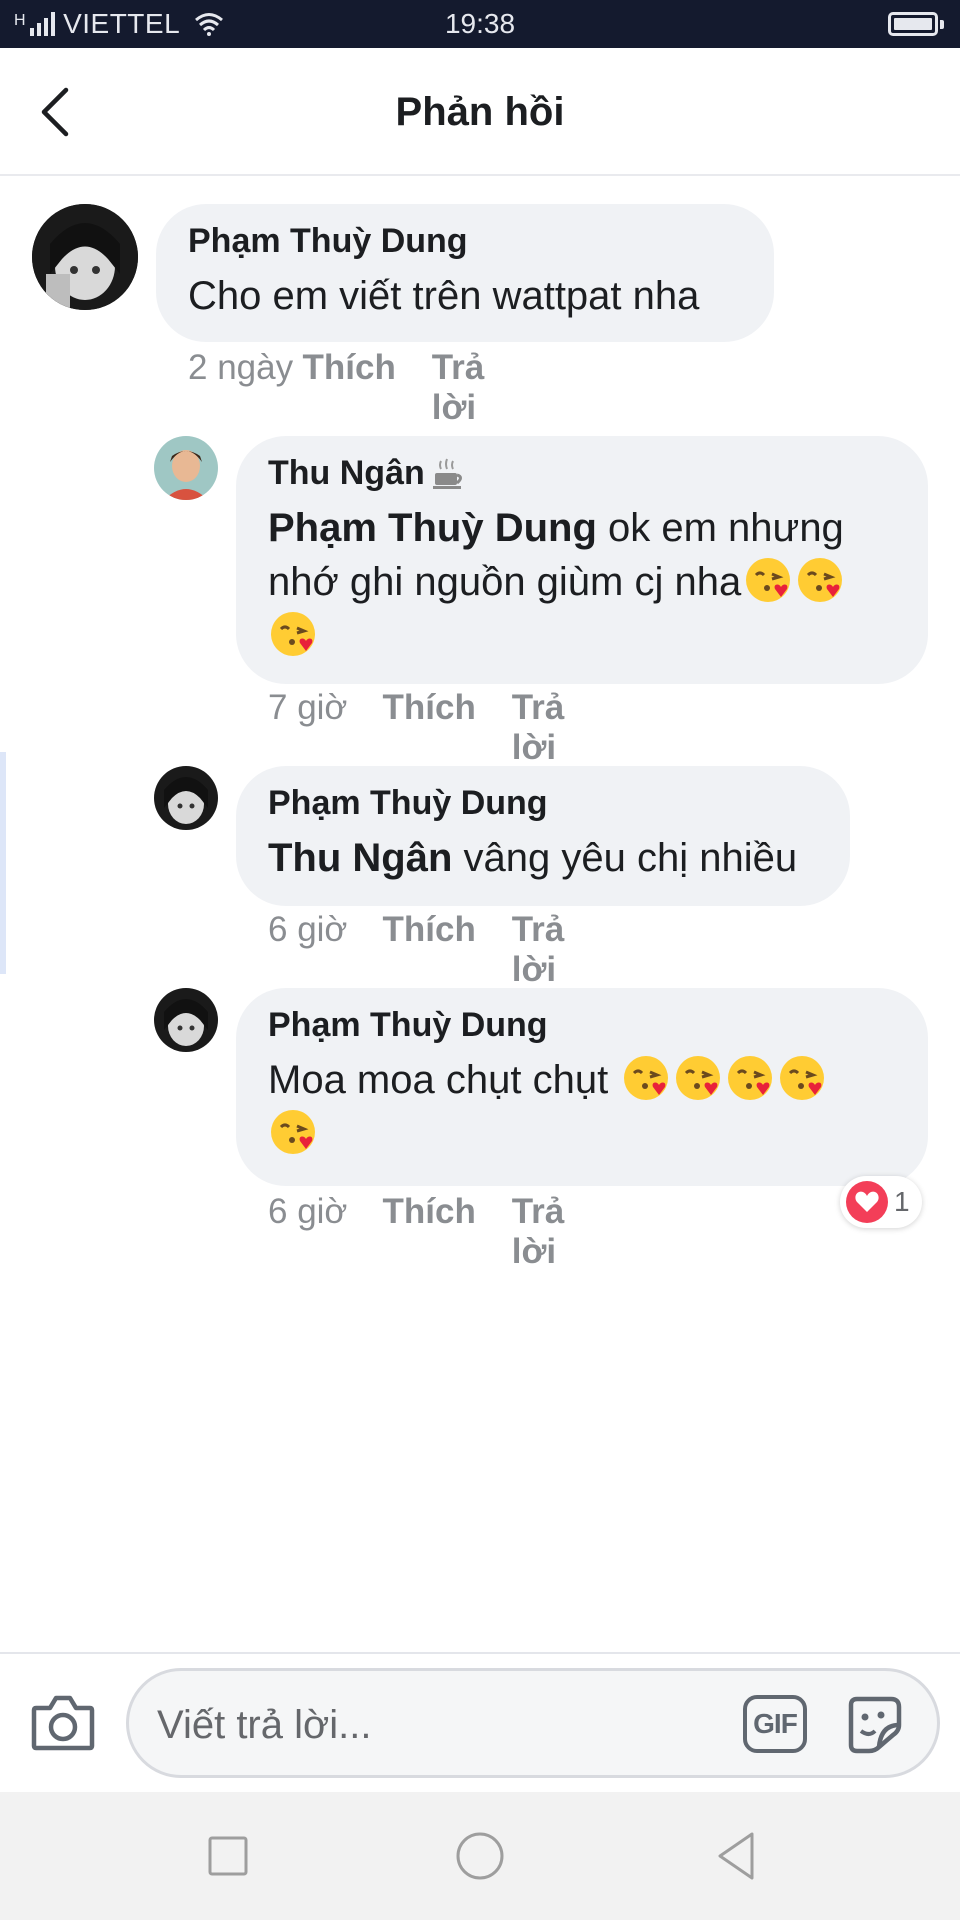 The image size is (960, 1920). I want to click on page-title: Phản hồi, so click(480, 112).